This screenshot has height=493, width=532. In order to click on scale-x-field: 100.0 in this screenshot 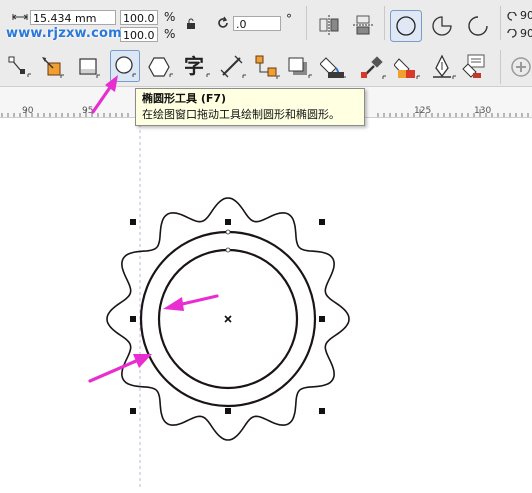, I will do `click(139, 17)`.